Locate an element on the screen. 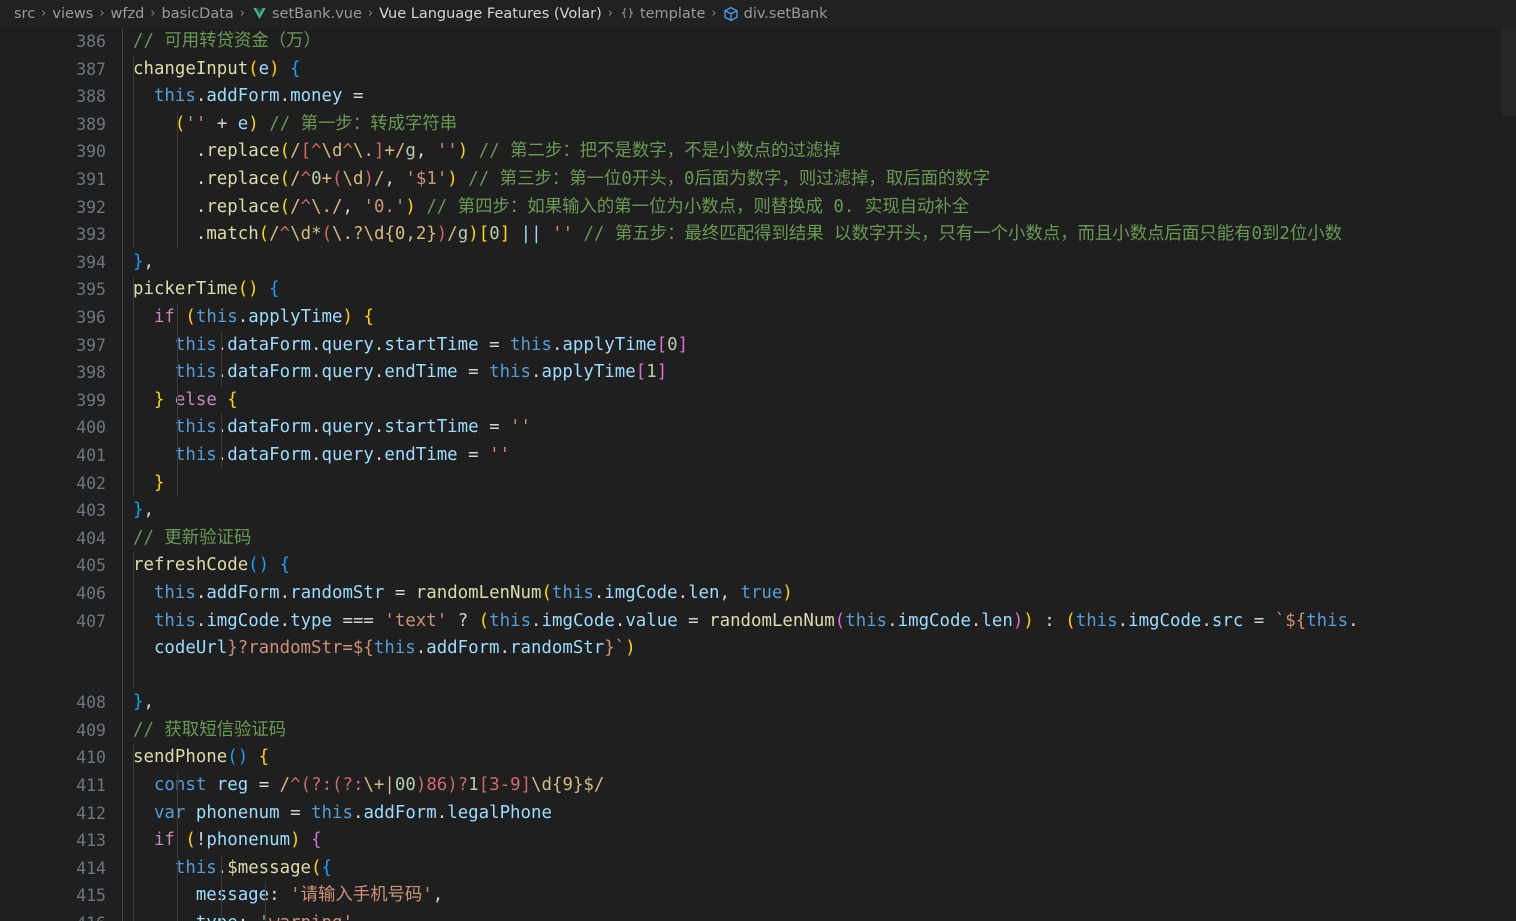 This screenshot has width=1516, height=921. line-number: 409 is located at coordinates (91, 730).